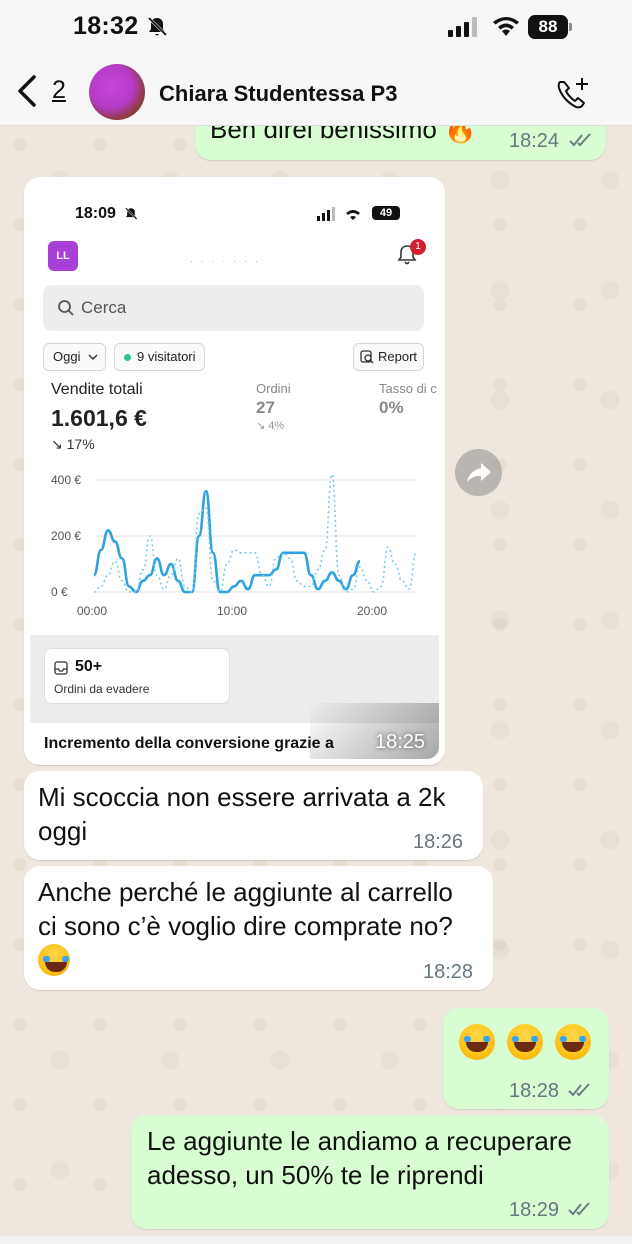 This screenshot has height=1244, width=632. What do you see at coordinates (242, 797) in the screenshot?
I see `message-text-line: Mi scoccia non essere arrivata a 2k` at bounding box center [242, 797].